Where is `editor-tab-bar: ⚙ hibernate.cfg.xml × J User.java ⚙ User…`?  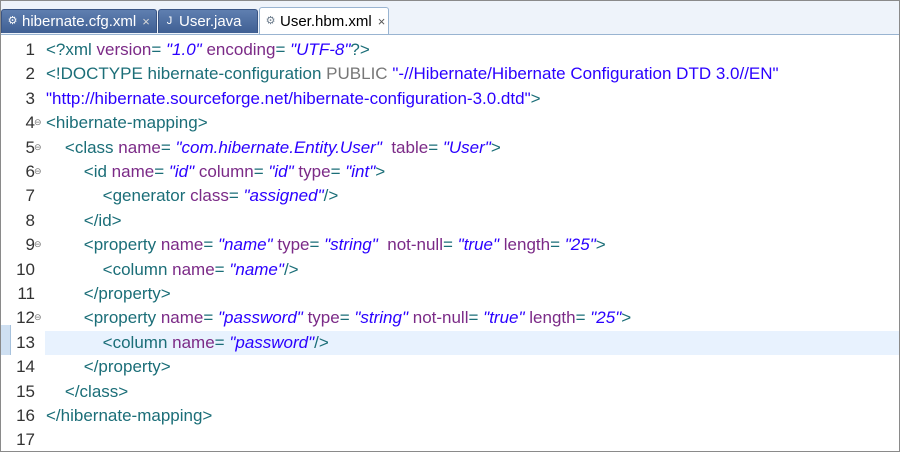 editor-tab-bar: ⚙ hibernate.cfg.xml × J User.java ⚙ User… is located at coordinates (450, 18).